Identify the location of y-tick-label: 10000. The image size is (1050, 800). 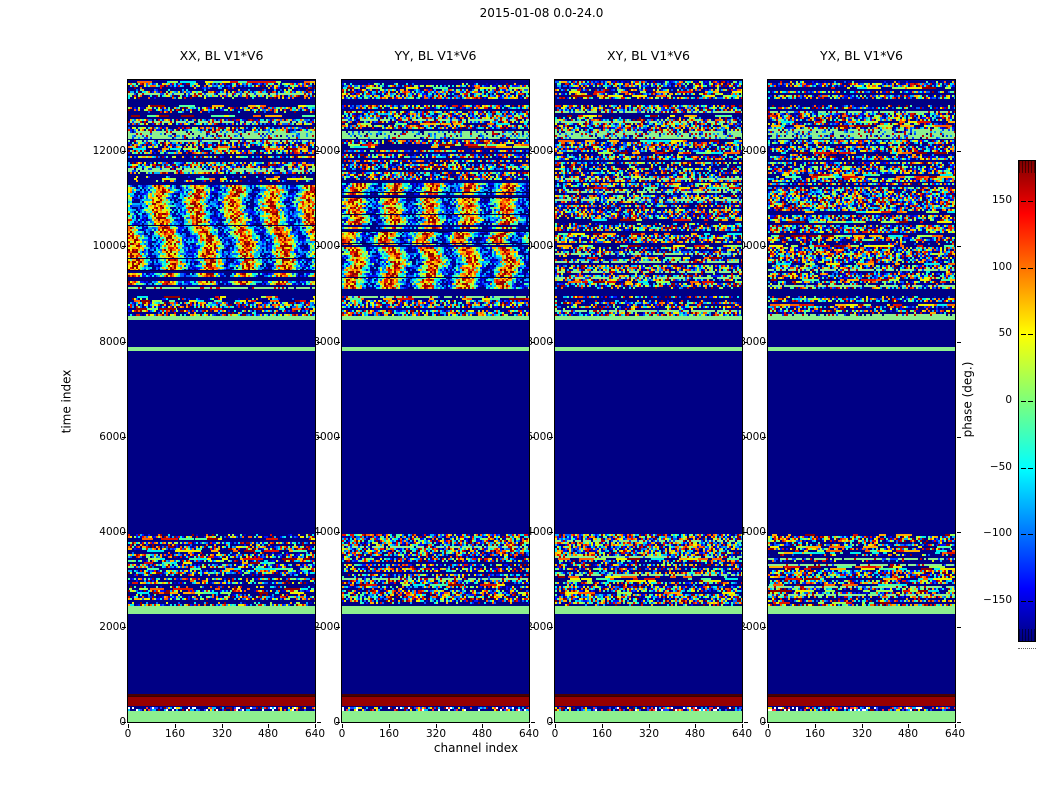
(109, 246).